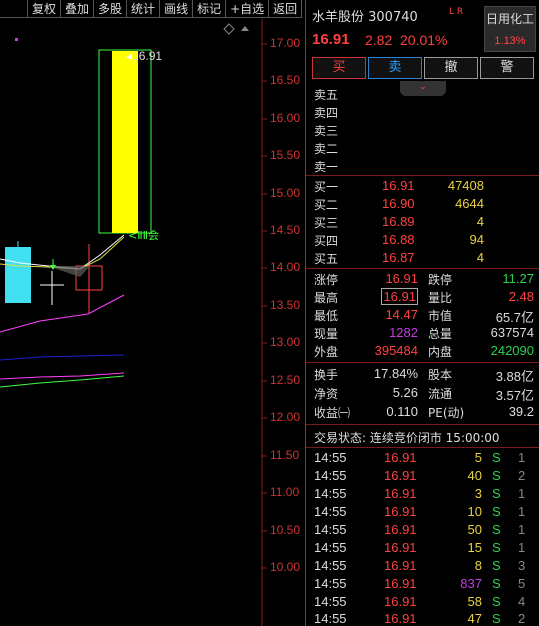 Image resolution: width=539 pixels, height=626 pixels. What do you see at coordinates (332, 413) in the screenshot?
I see `stat-label: 收益㈠` at bounding box center [332, 413].